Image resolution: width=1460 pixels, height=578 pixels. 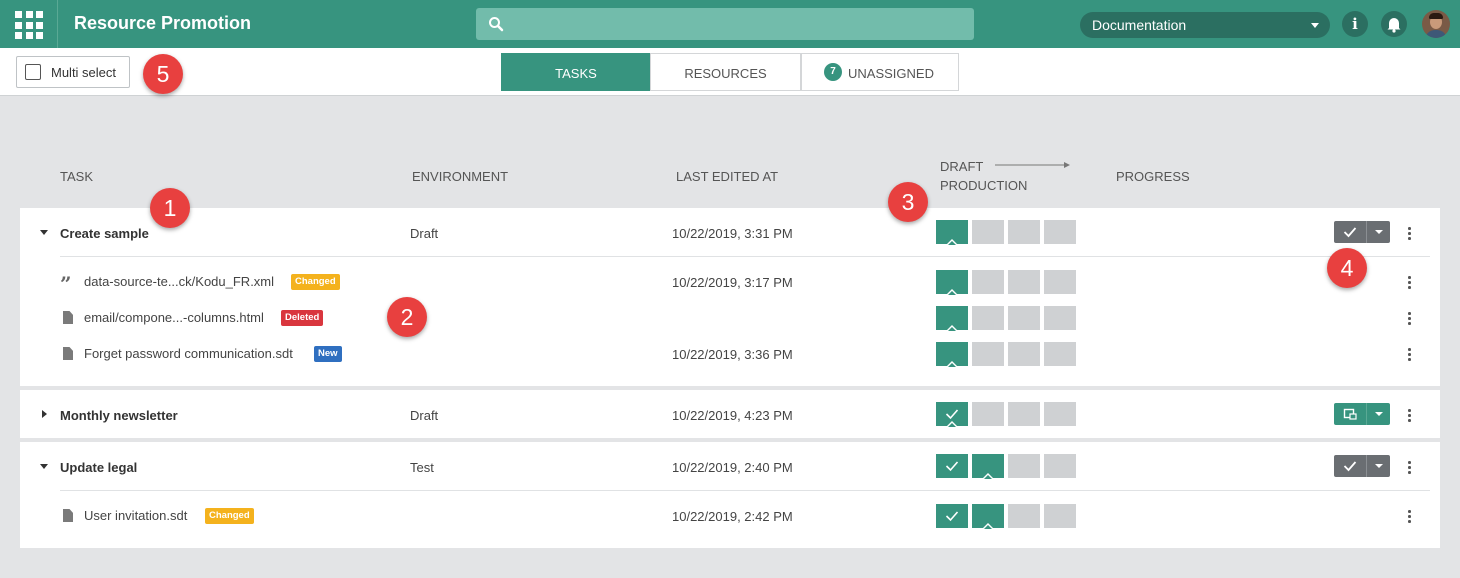 What do you see at coordinates (725, 24) in the screenshot?
I see `search-input` at bounding box center [725, 24].